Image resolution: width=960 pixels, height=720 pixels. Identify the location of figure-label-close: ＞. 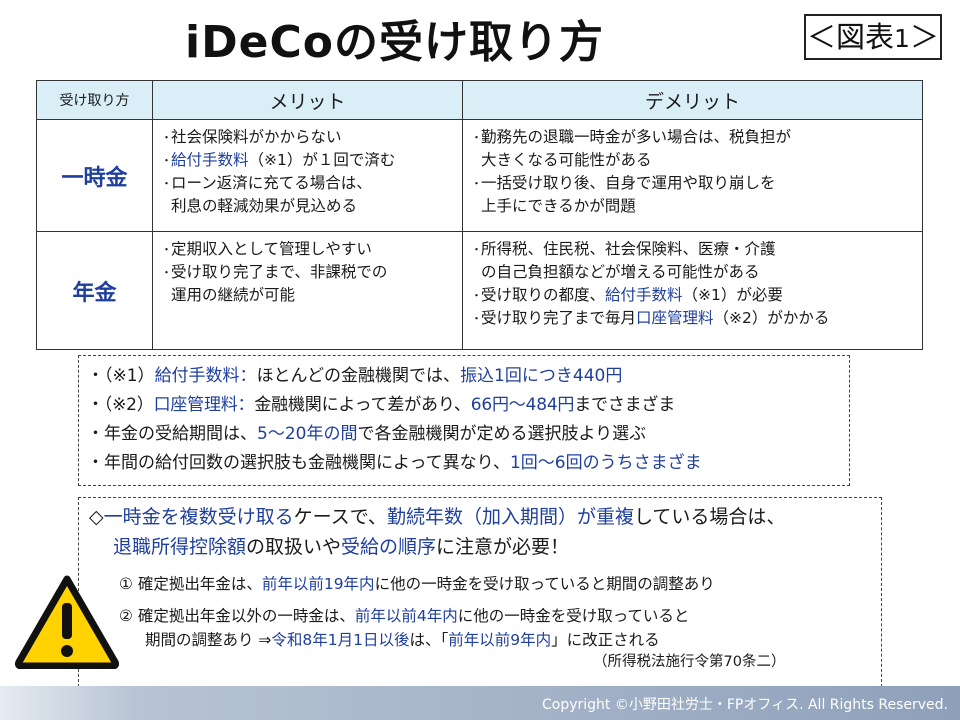
(924, 37).